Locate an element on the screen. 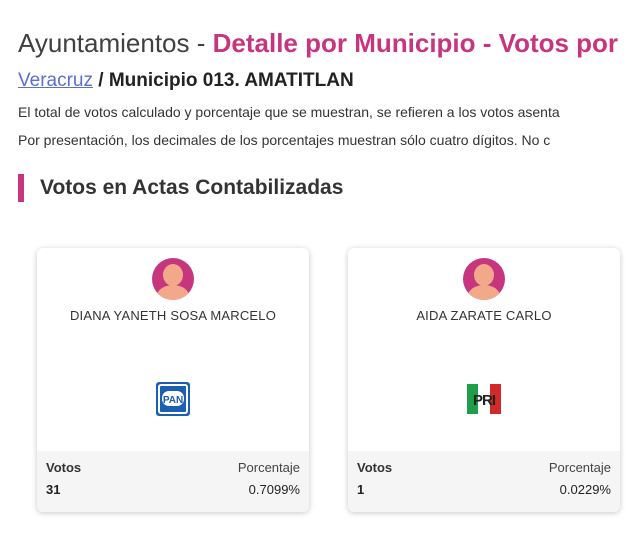 This screenshot has height=535, width=640. pan-logo-text: PAN is located at coordinates (173, 400).